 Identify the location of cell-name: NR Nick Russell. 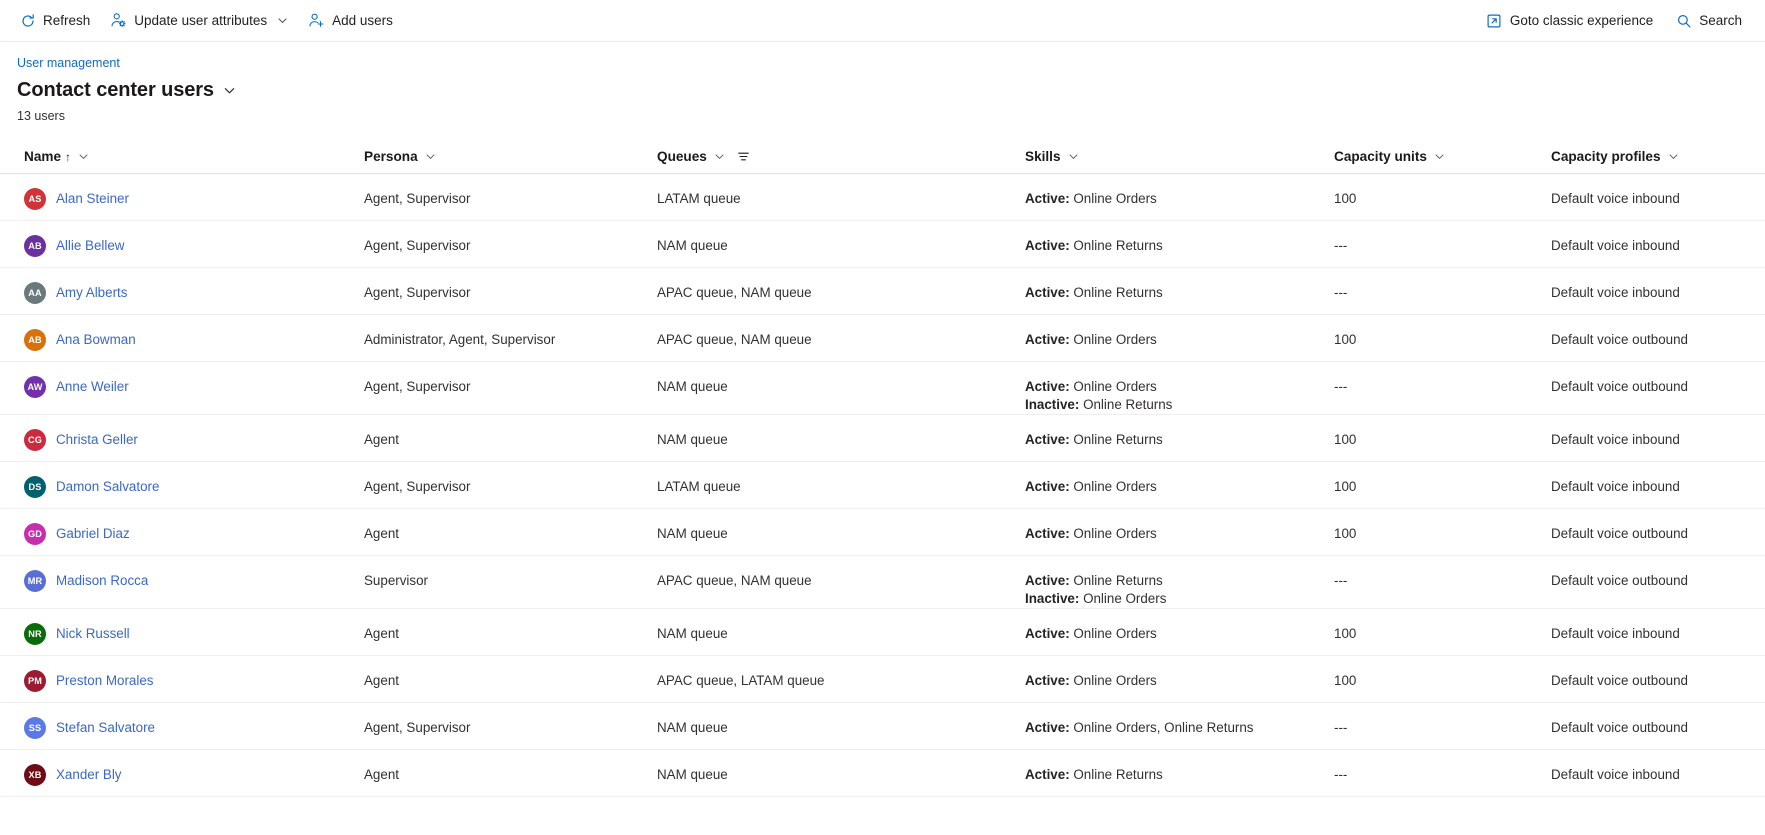
(184, 627).